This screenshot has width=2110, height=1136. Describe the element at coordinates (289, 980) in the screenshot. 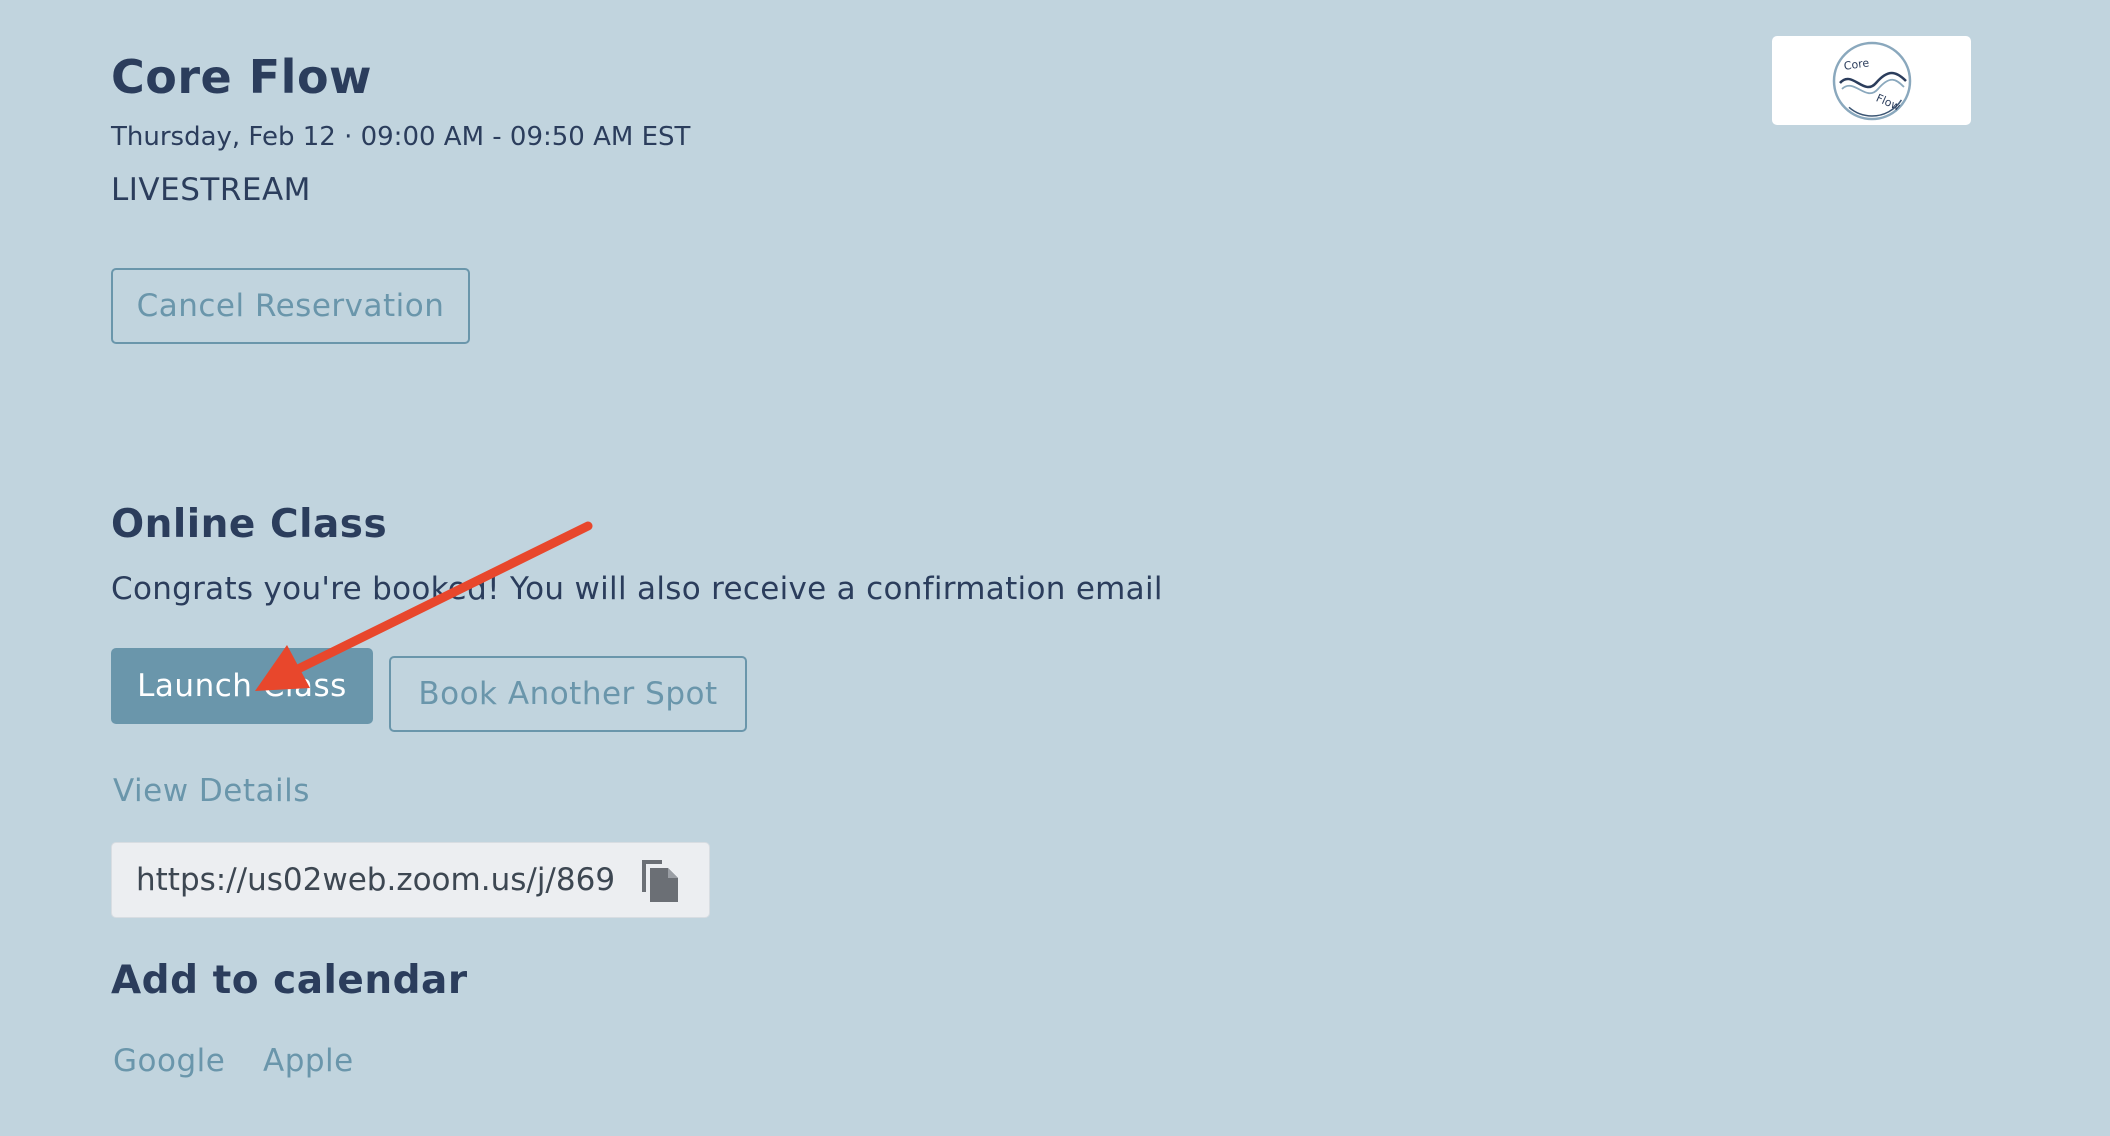

I see `add-to-calendar-heading: Add to calendar` at that location.